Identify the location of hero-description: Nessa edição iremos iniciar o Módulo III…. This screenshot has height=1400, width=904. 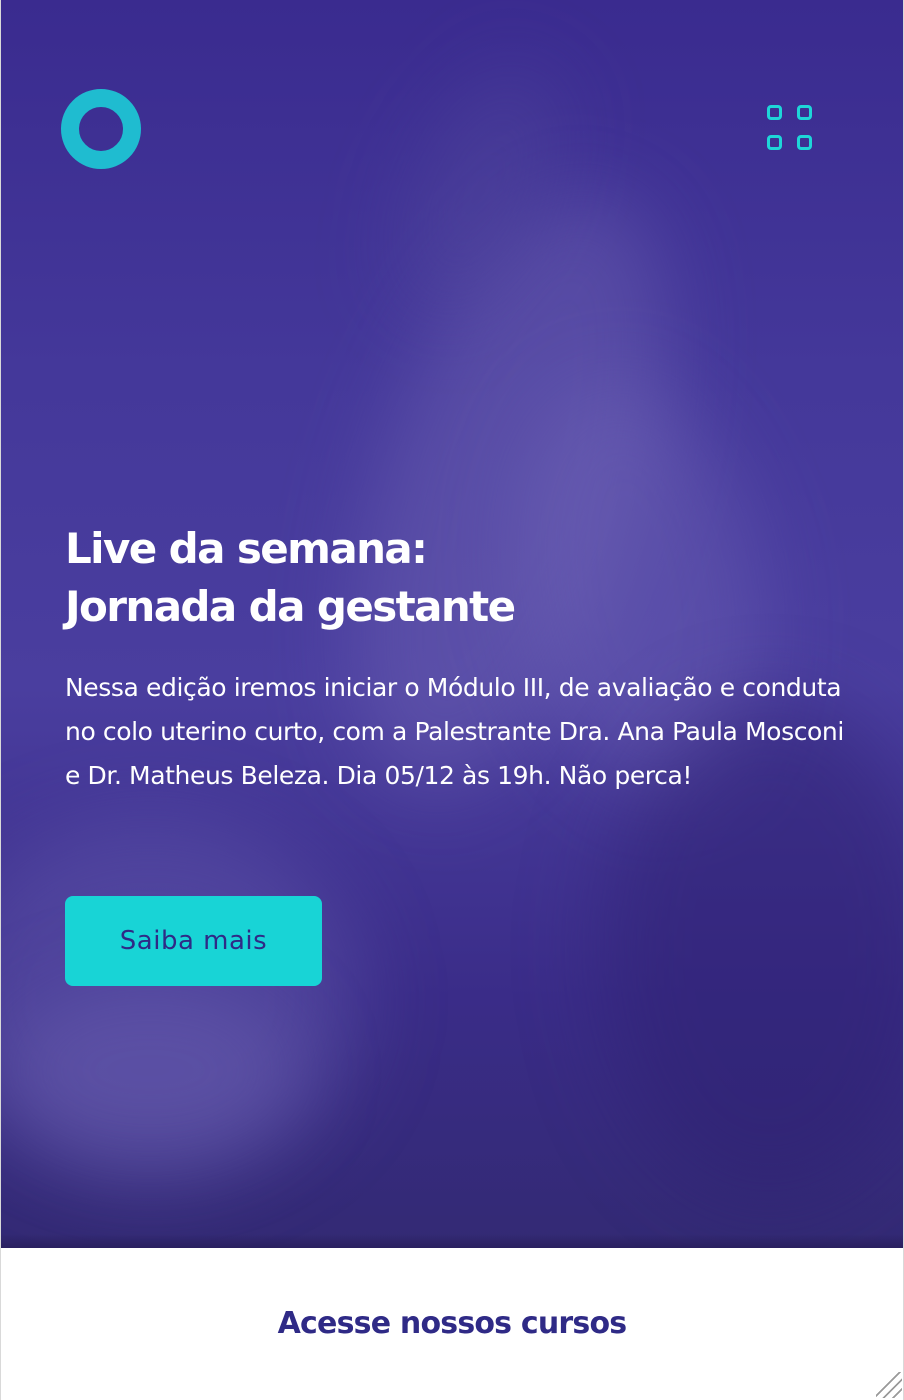
(454, 731).